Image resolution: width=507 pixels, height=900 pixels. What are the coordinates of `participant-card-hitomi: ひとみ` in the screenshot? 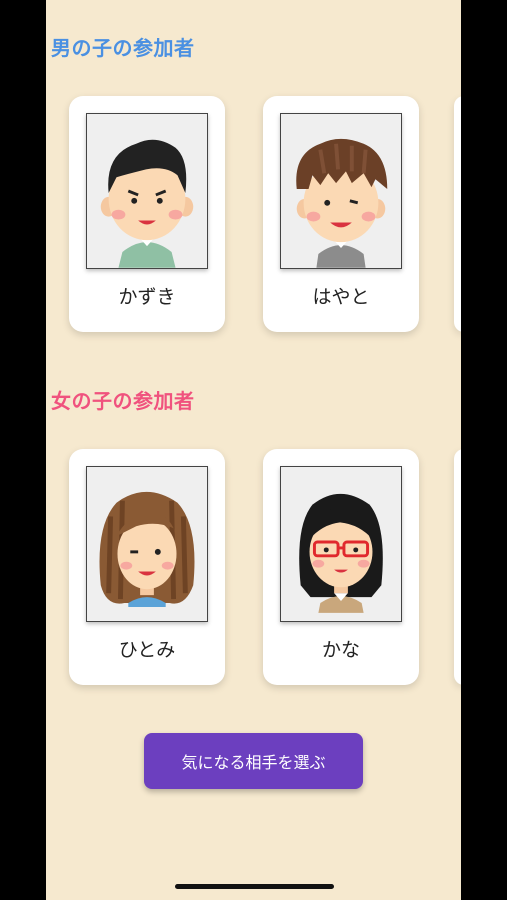 It's located at (147, 567).